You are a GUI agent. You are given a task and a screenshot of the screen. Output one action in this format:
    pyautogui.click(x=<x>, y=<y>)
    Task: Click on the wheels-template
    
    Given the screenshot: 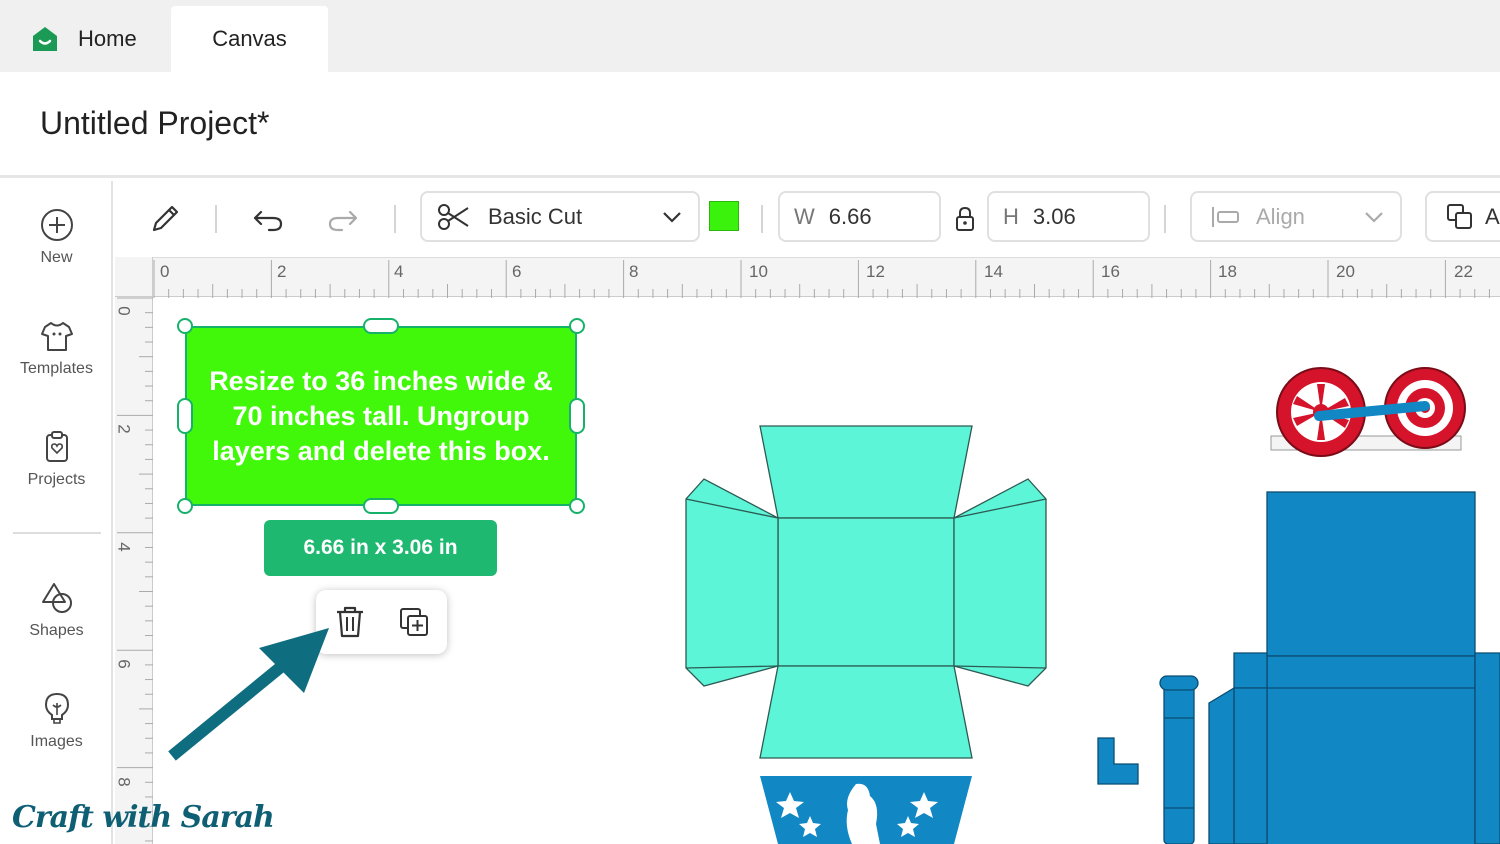 What is the action you would take?
    pyautogui.click(x=1369, y=414)
    